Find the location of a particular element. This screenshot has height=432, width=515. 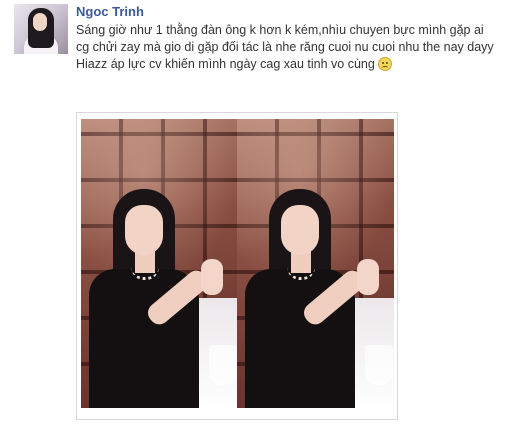

profile-avatar is located at coordinates (41, 29).